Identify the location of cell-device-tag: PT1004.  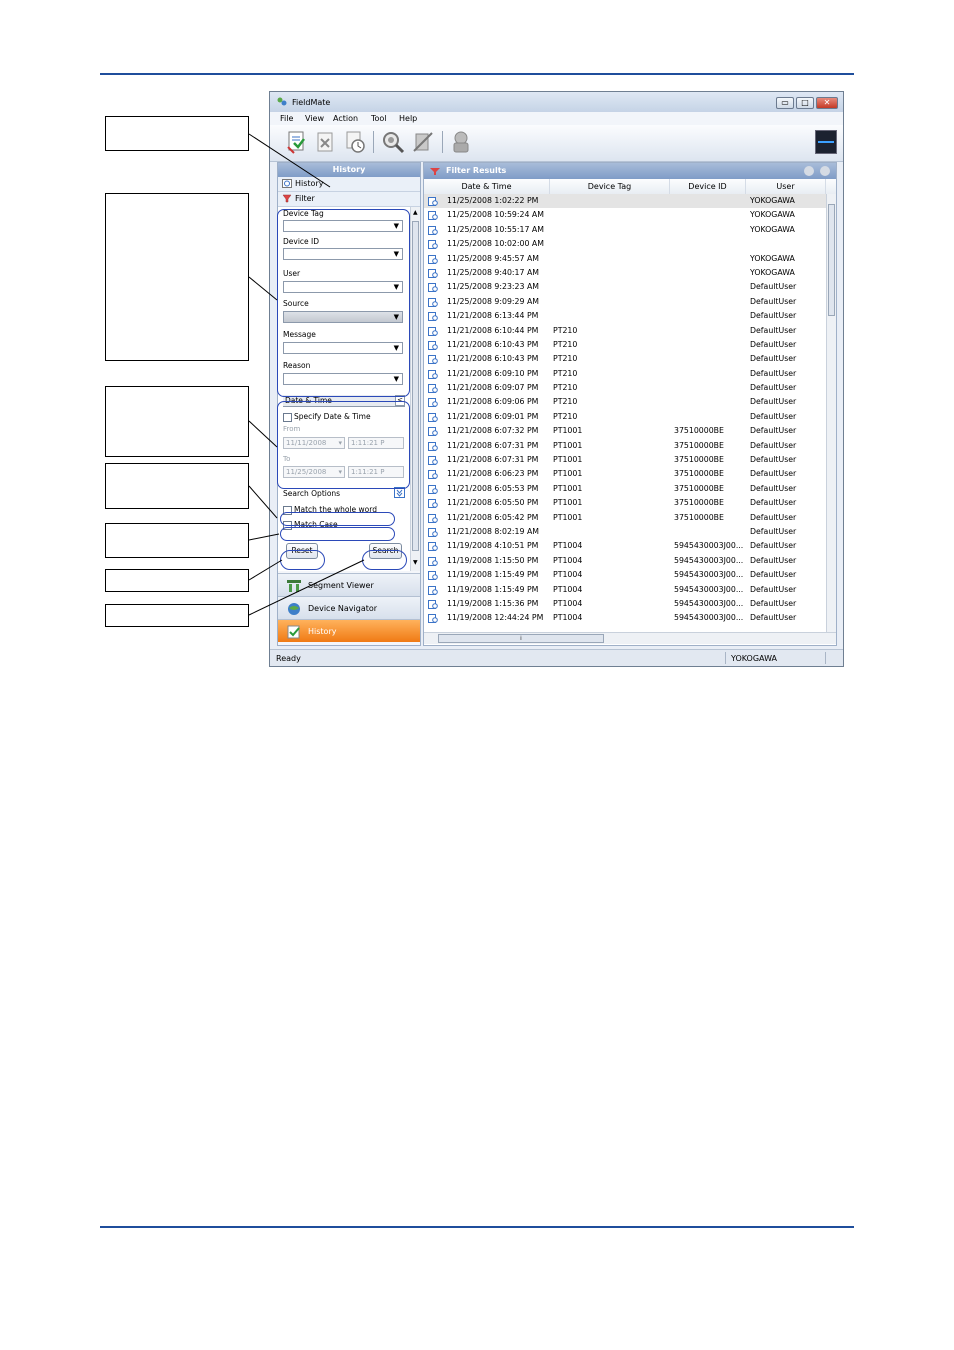
(568, 603).